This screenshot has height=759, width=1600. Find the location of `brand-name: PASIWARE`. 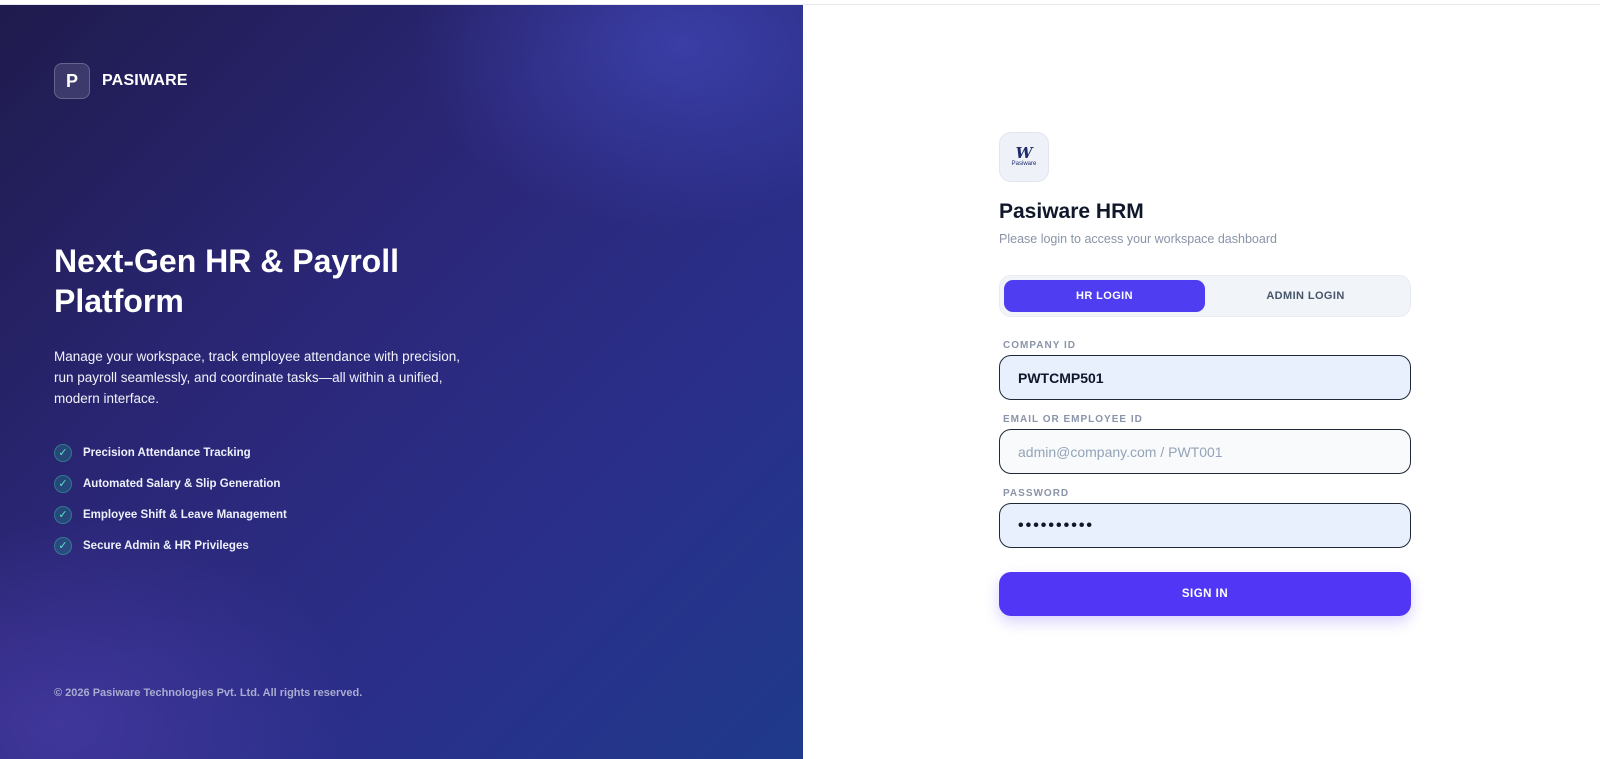

brand-name: PASIWARE is located at coordinates (145, 80).